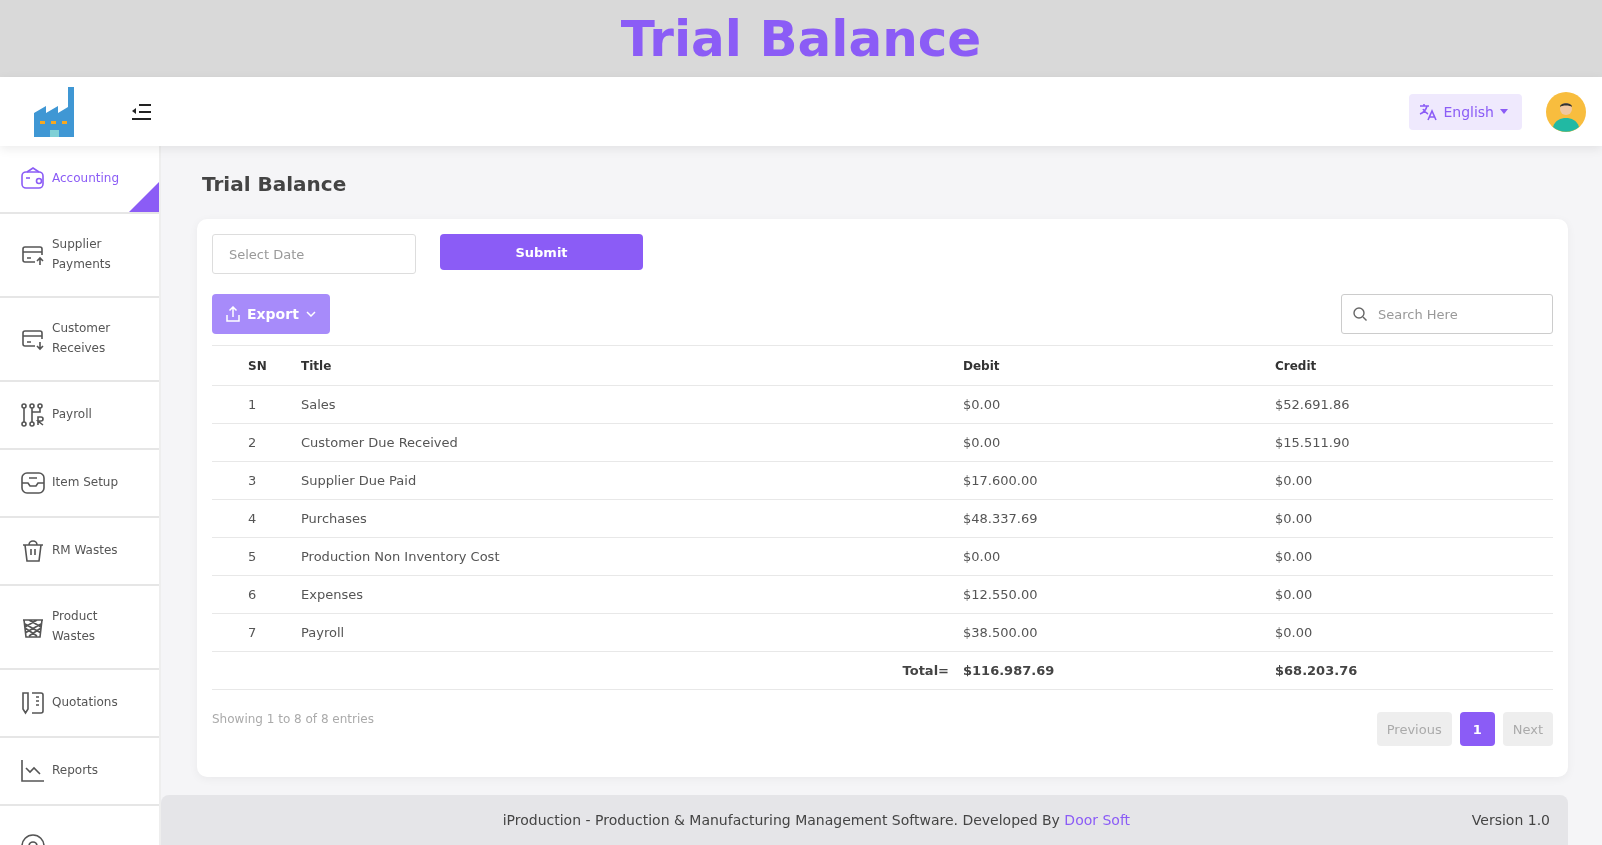 Image resolution: width=1602 pixels, height=845 pixels. What do you see at coordinates (257, 365) in the screenshot?
I see `column-header: SN` at bounding box center [257, 365].